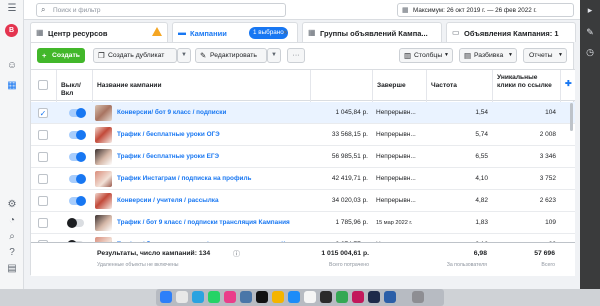 This screenshot has width=600, height=306. Describe the element at coordinates (481, 200) in the screenshot. I see `frequency-value: 4,82` at that location.